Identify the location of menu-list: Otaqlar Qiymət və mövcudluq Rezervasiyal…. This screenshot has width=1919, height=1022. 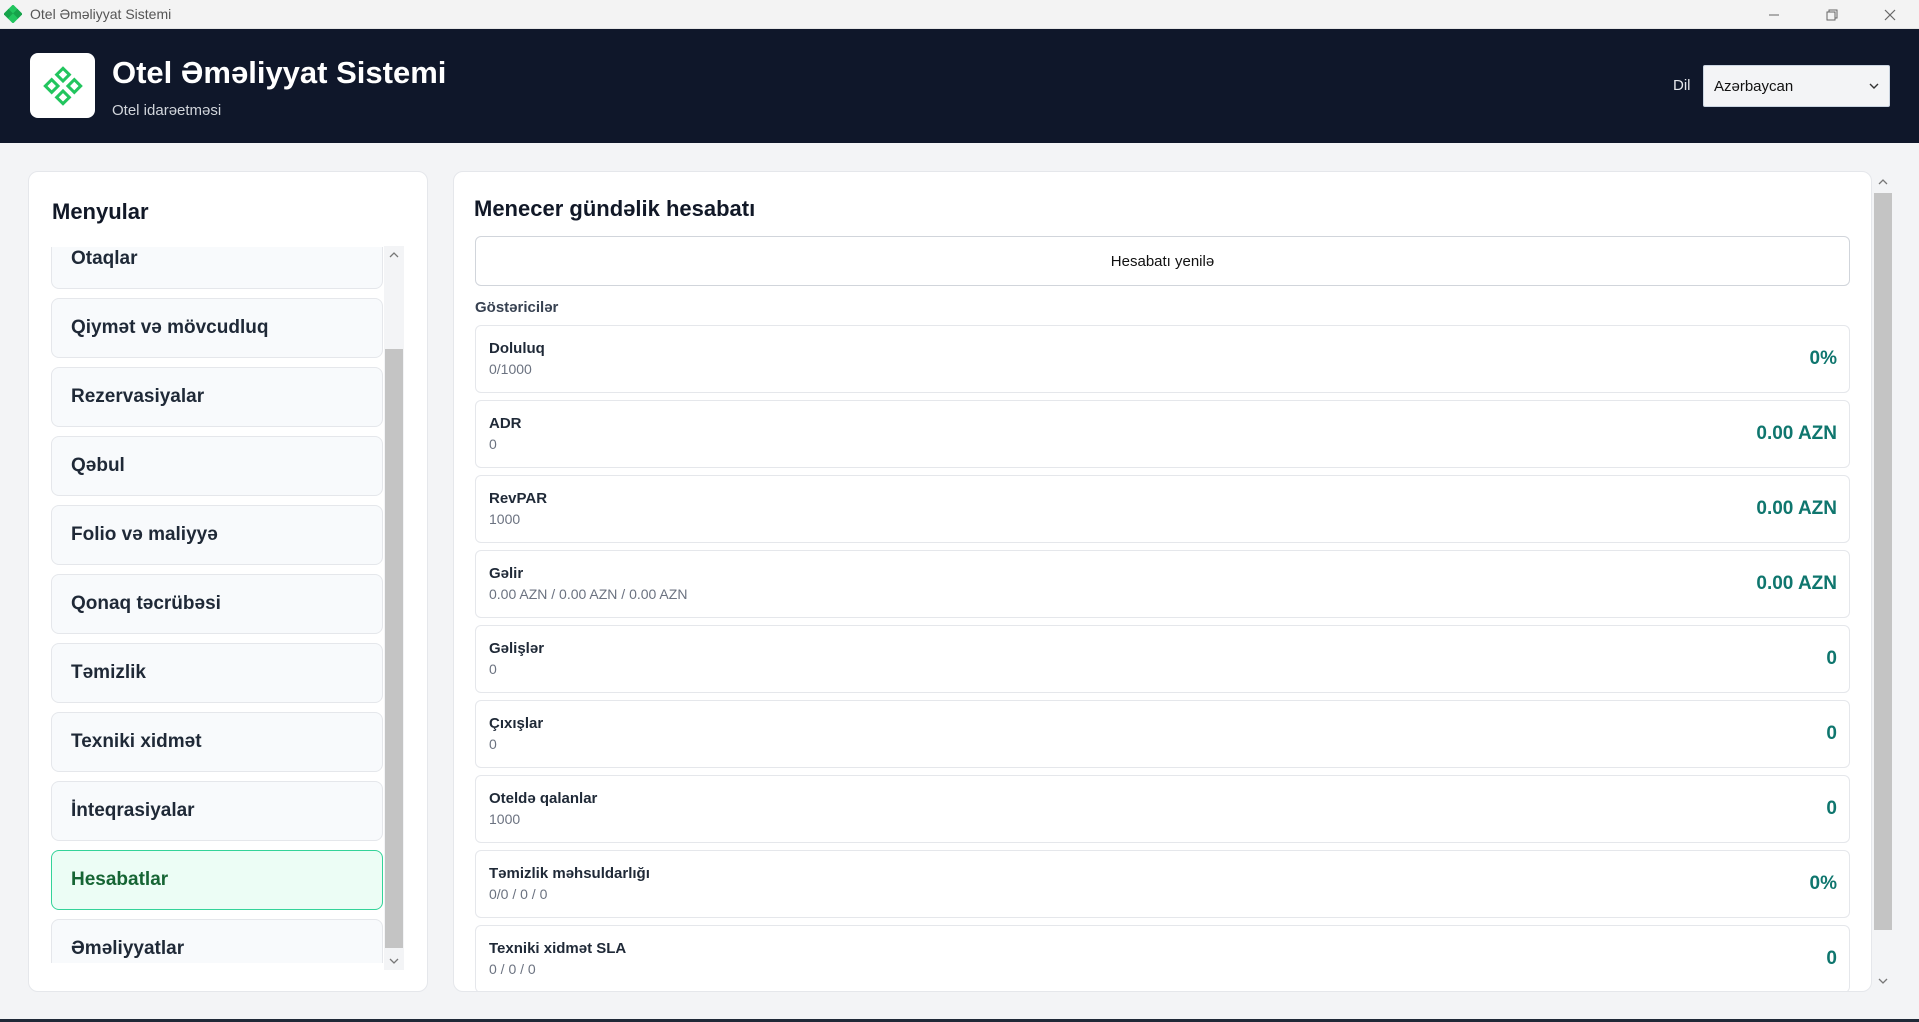
(217, 605).